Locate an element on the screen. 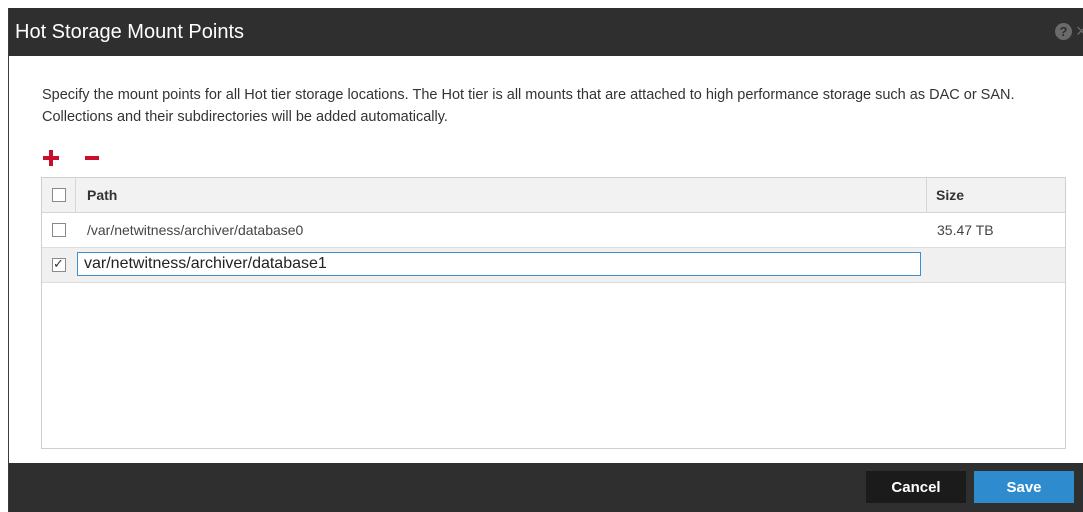  table-header: Path Size is located at coordinates (553, 195).